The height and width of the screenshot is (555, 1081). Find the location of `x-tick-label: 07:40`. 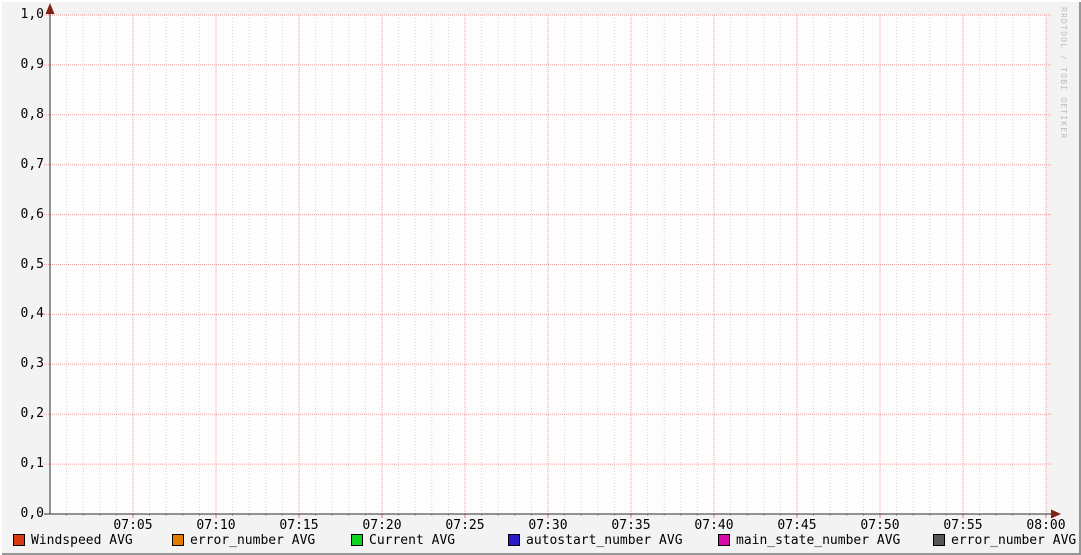

x-tick-label: 07:40 is located at coordinates (714, 525).